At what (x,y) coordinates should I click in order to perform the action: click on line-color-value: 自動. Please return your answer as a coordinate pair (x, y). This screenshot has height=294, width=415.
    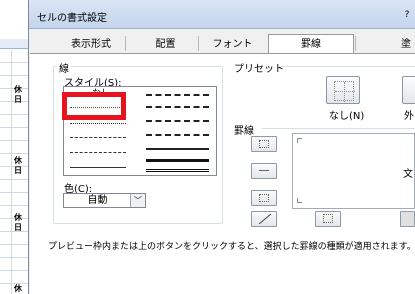
    Looking at the image, I should click on (97, 200).